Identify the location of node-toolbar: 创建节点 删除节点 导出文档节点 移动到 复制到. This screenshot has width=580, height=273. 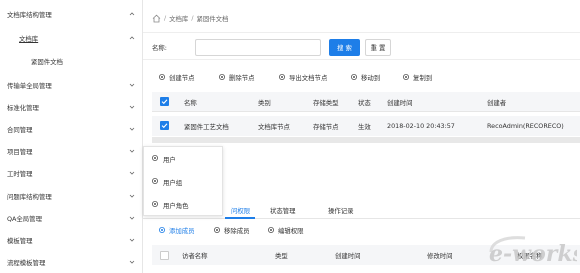
(361, 77).